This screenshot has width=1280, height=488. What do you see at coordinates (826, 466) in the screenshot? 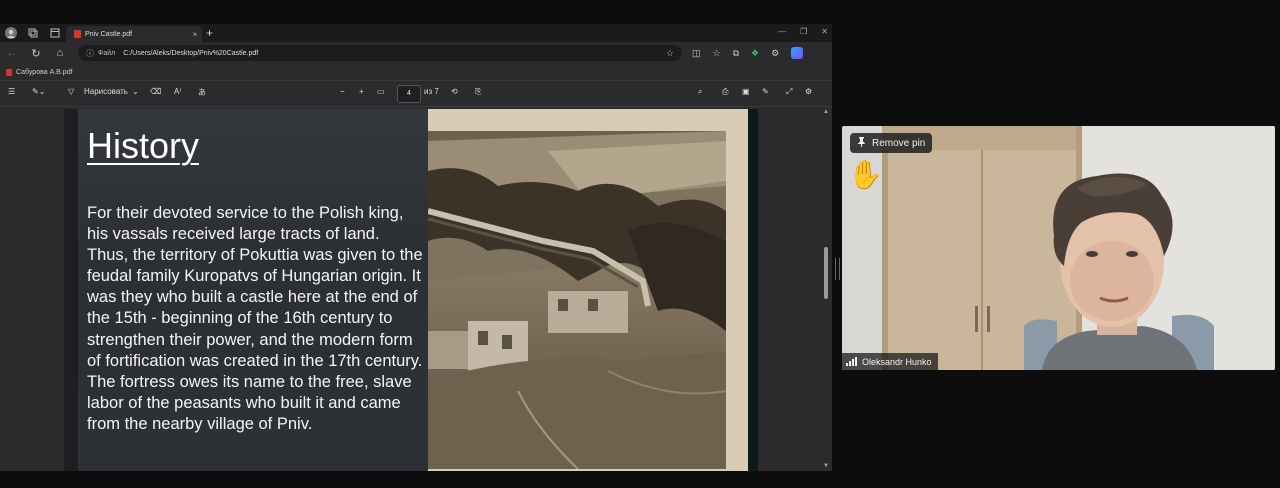
I see `scroll-down-icon: ▼` at bounding box center [826, 466].